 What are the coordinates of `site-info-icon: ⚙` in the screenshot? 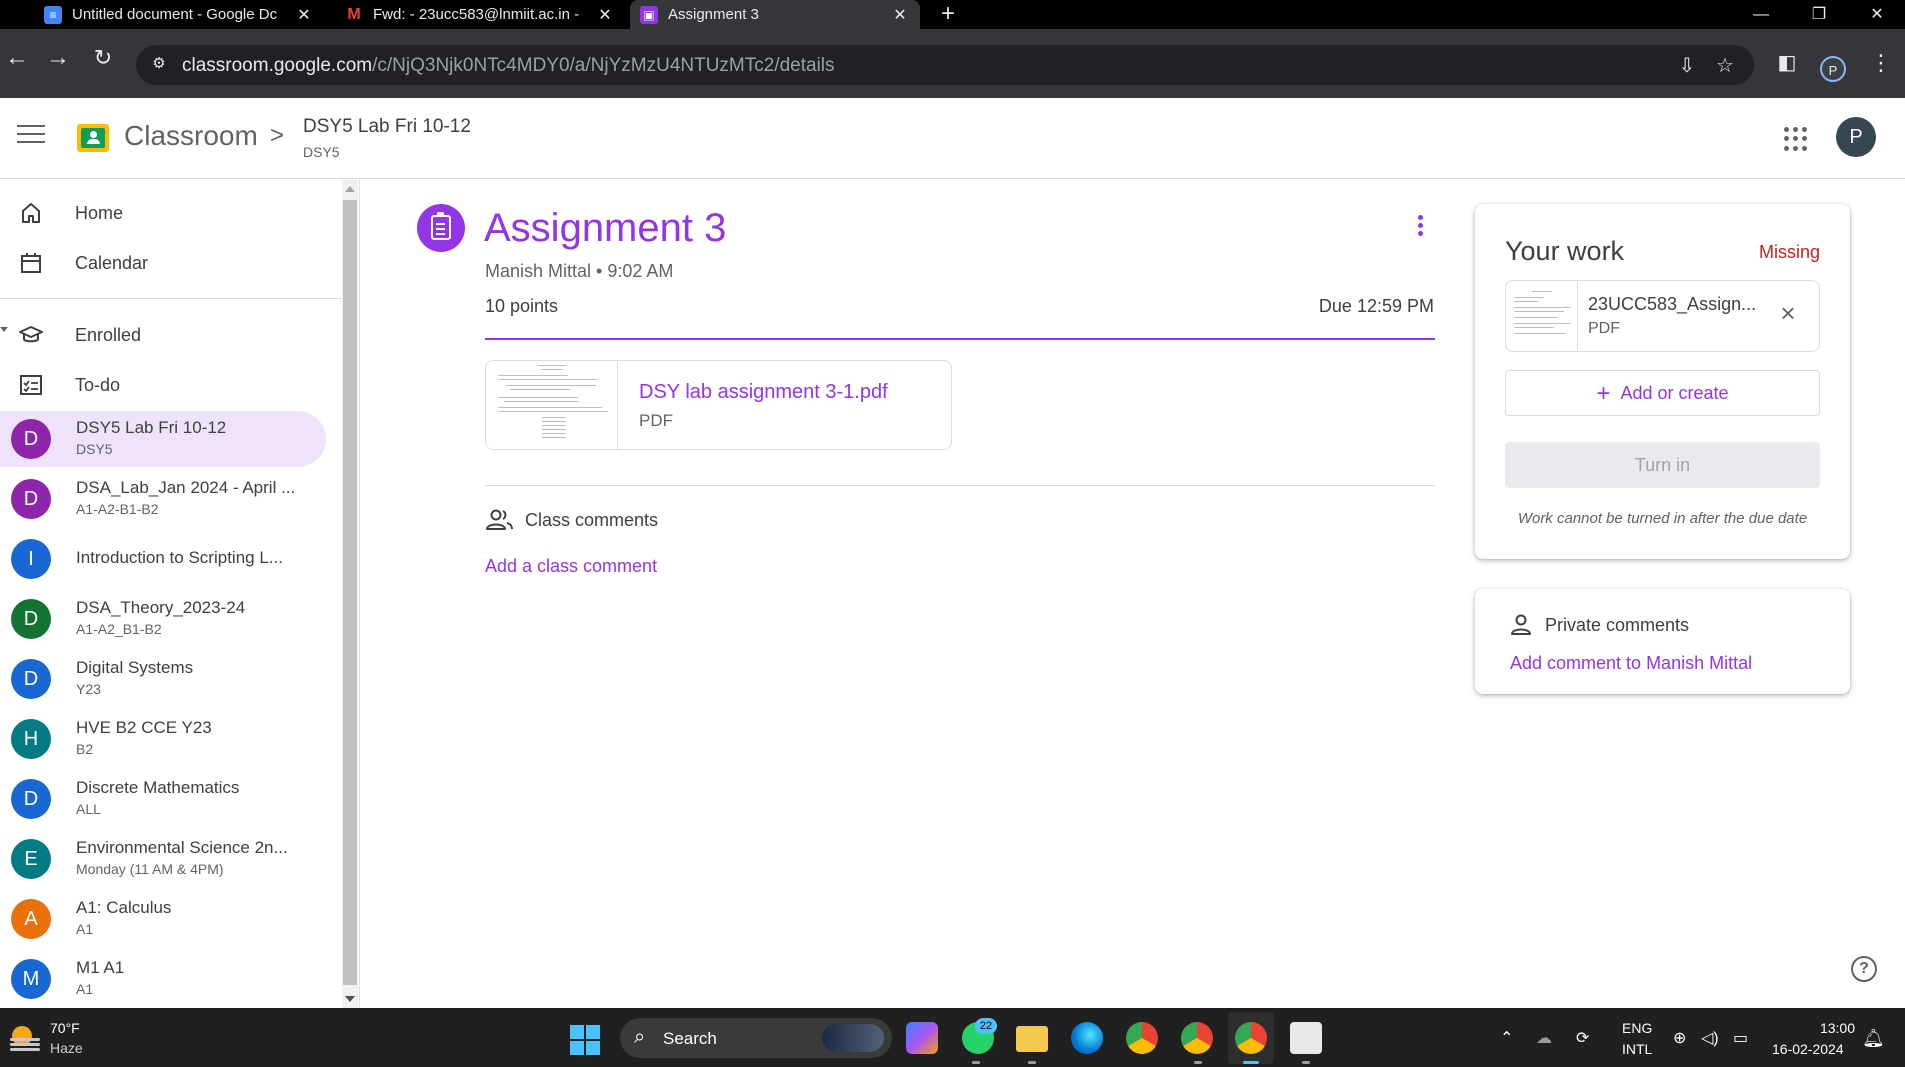 It's located at (159, 65).